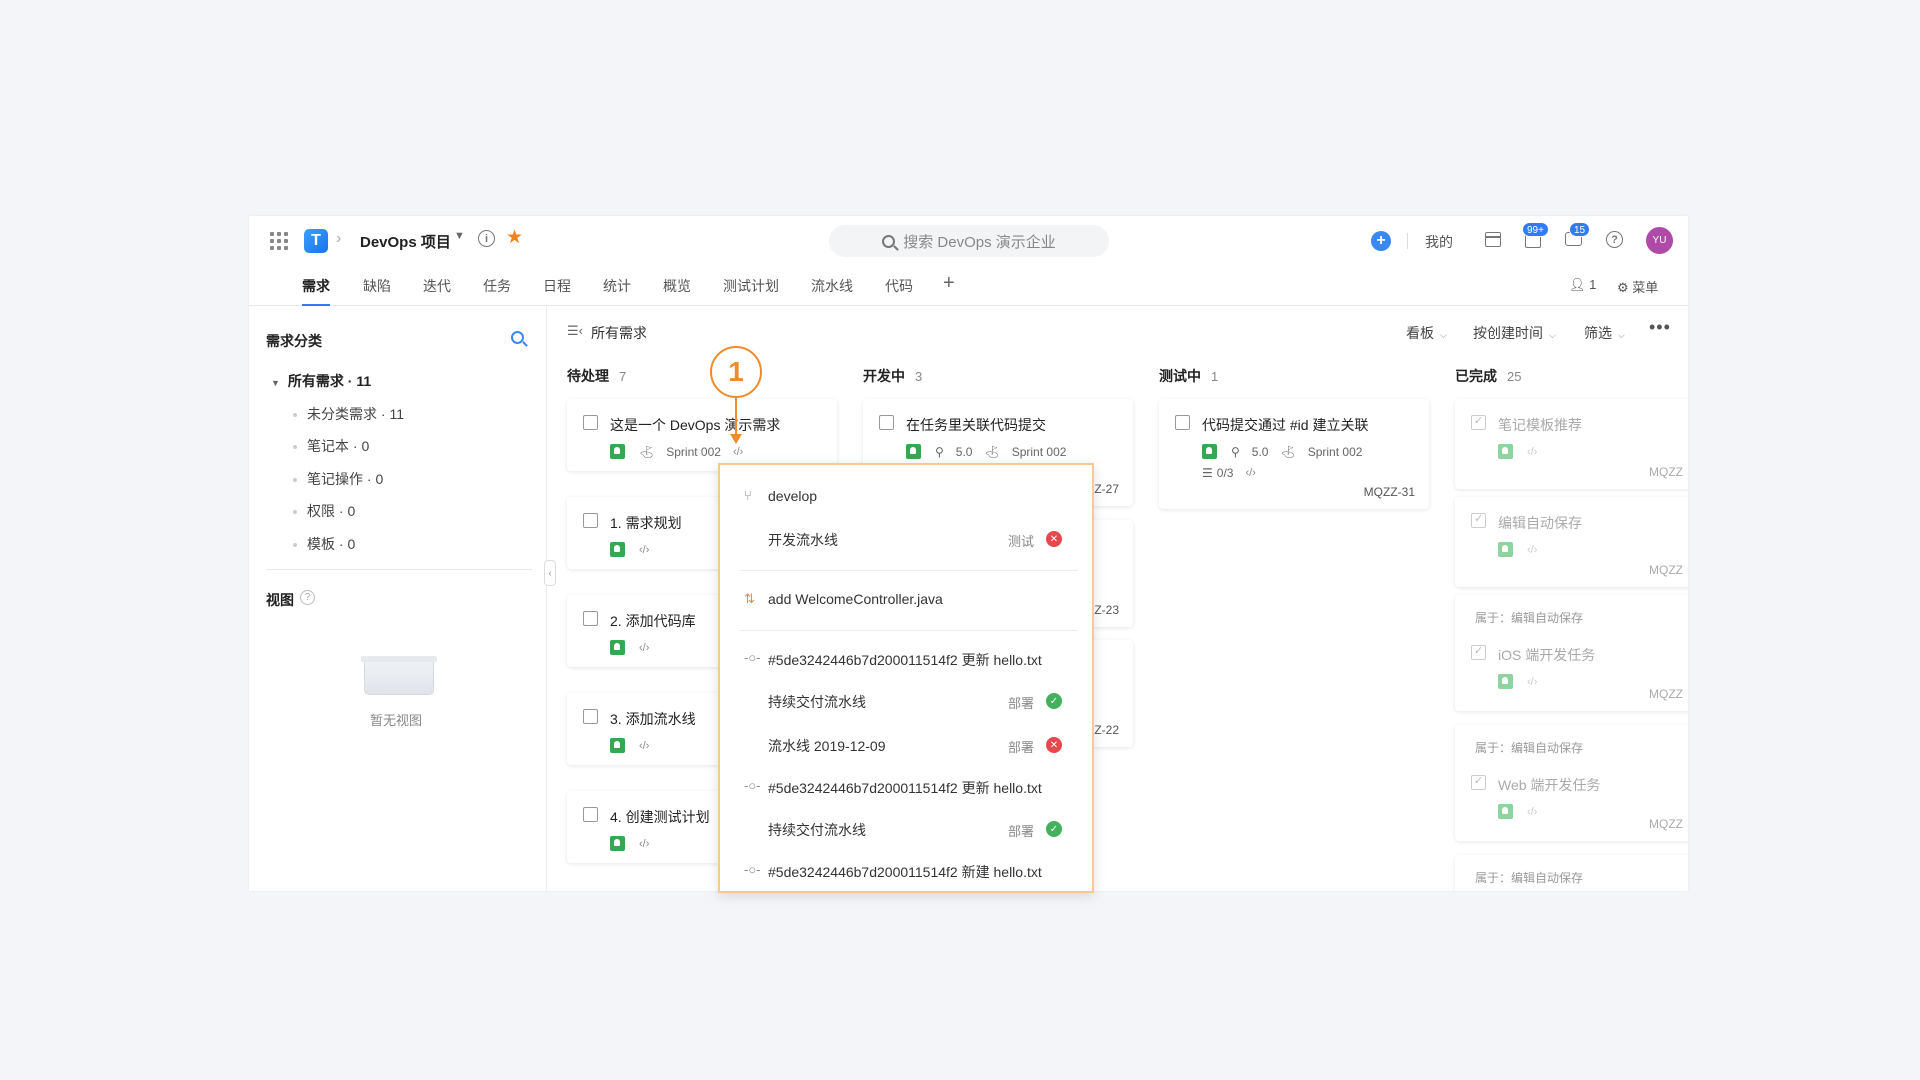  Describe the element at coordinates (517, 337) in the screenshot. I see `search-icon` at that location.